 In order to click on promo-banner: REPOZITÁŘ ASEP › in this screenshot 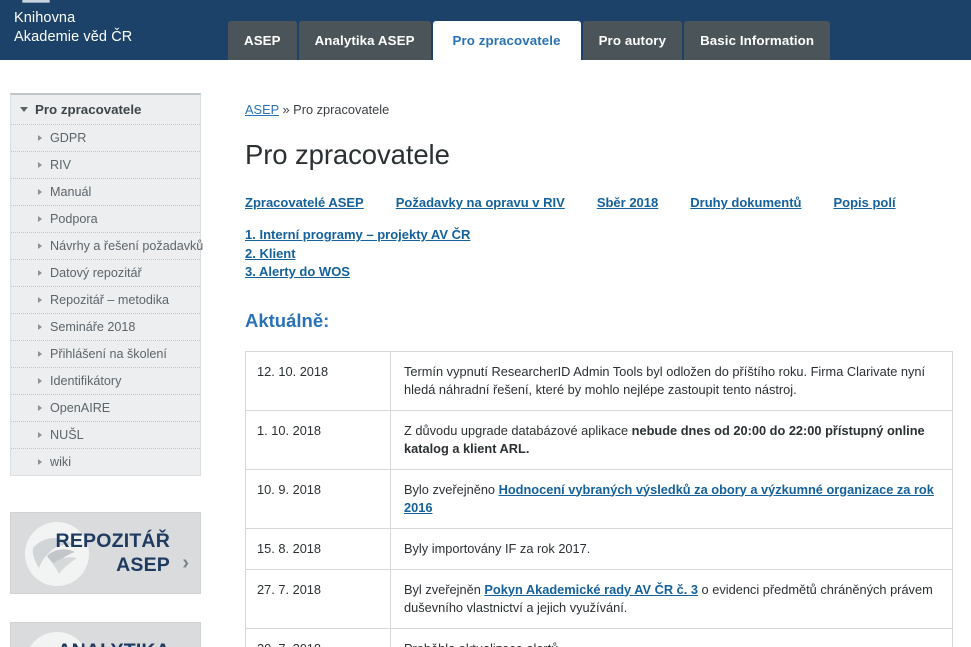, I will do `click(105, 553)`.